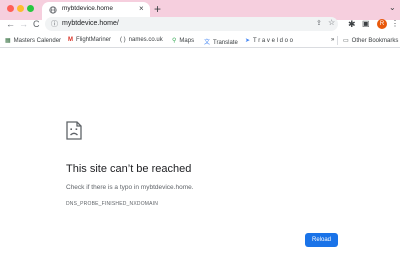 This screenshot has width=400, height=272. Describe the element at coordinates (36, 24) in the screenshot. I see `reload-page-button: C` at that location.